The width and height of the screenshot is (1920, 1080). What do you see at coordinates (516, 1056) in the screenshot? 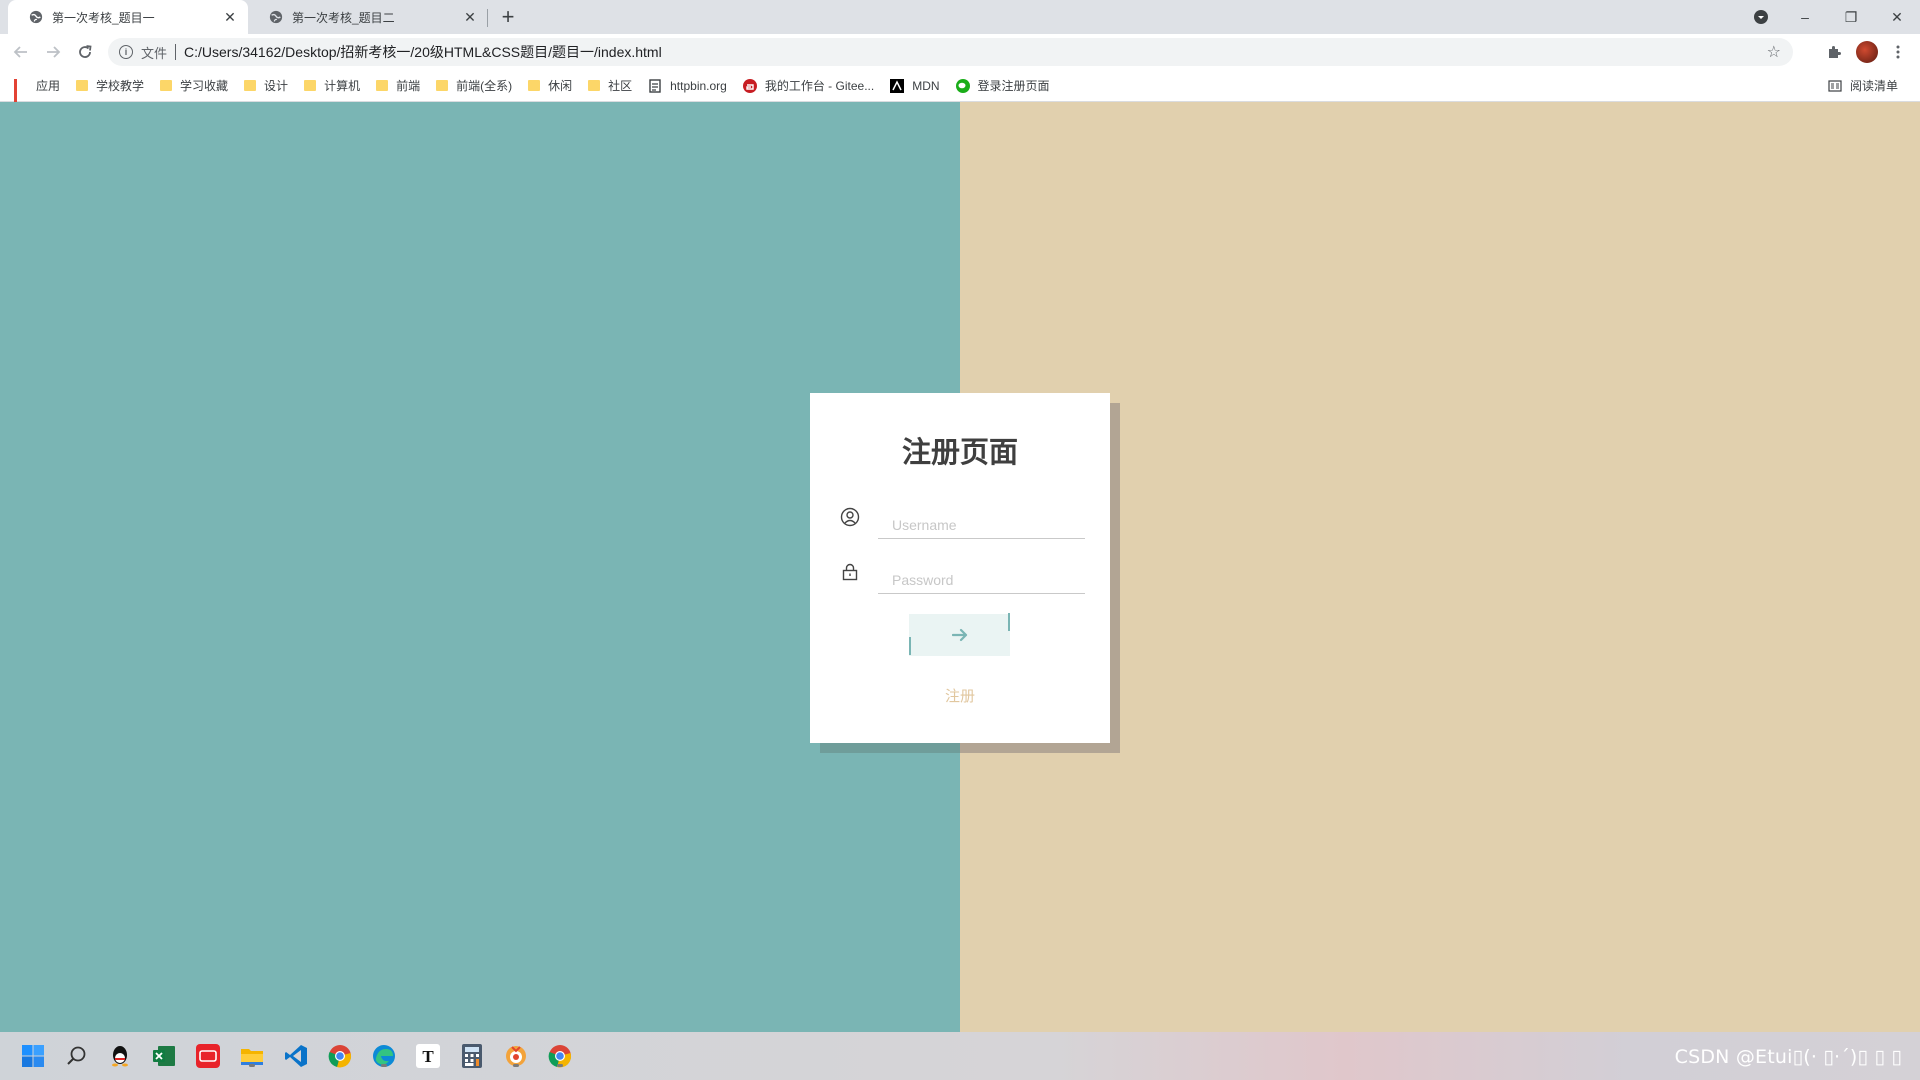
I see `app-icon` at bounding box center [516, 1056].